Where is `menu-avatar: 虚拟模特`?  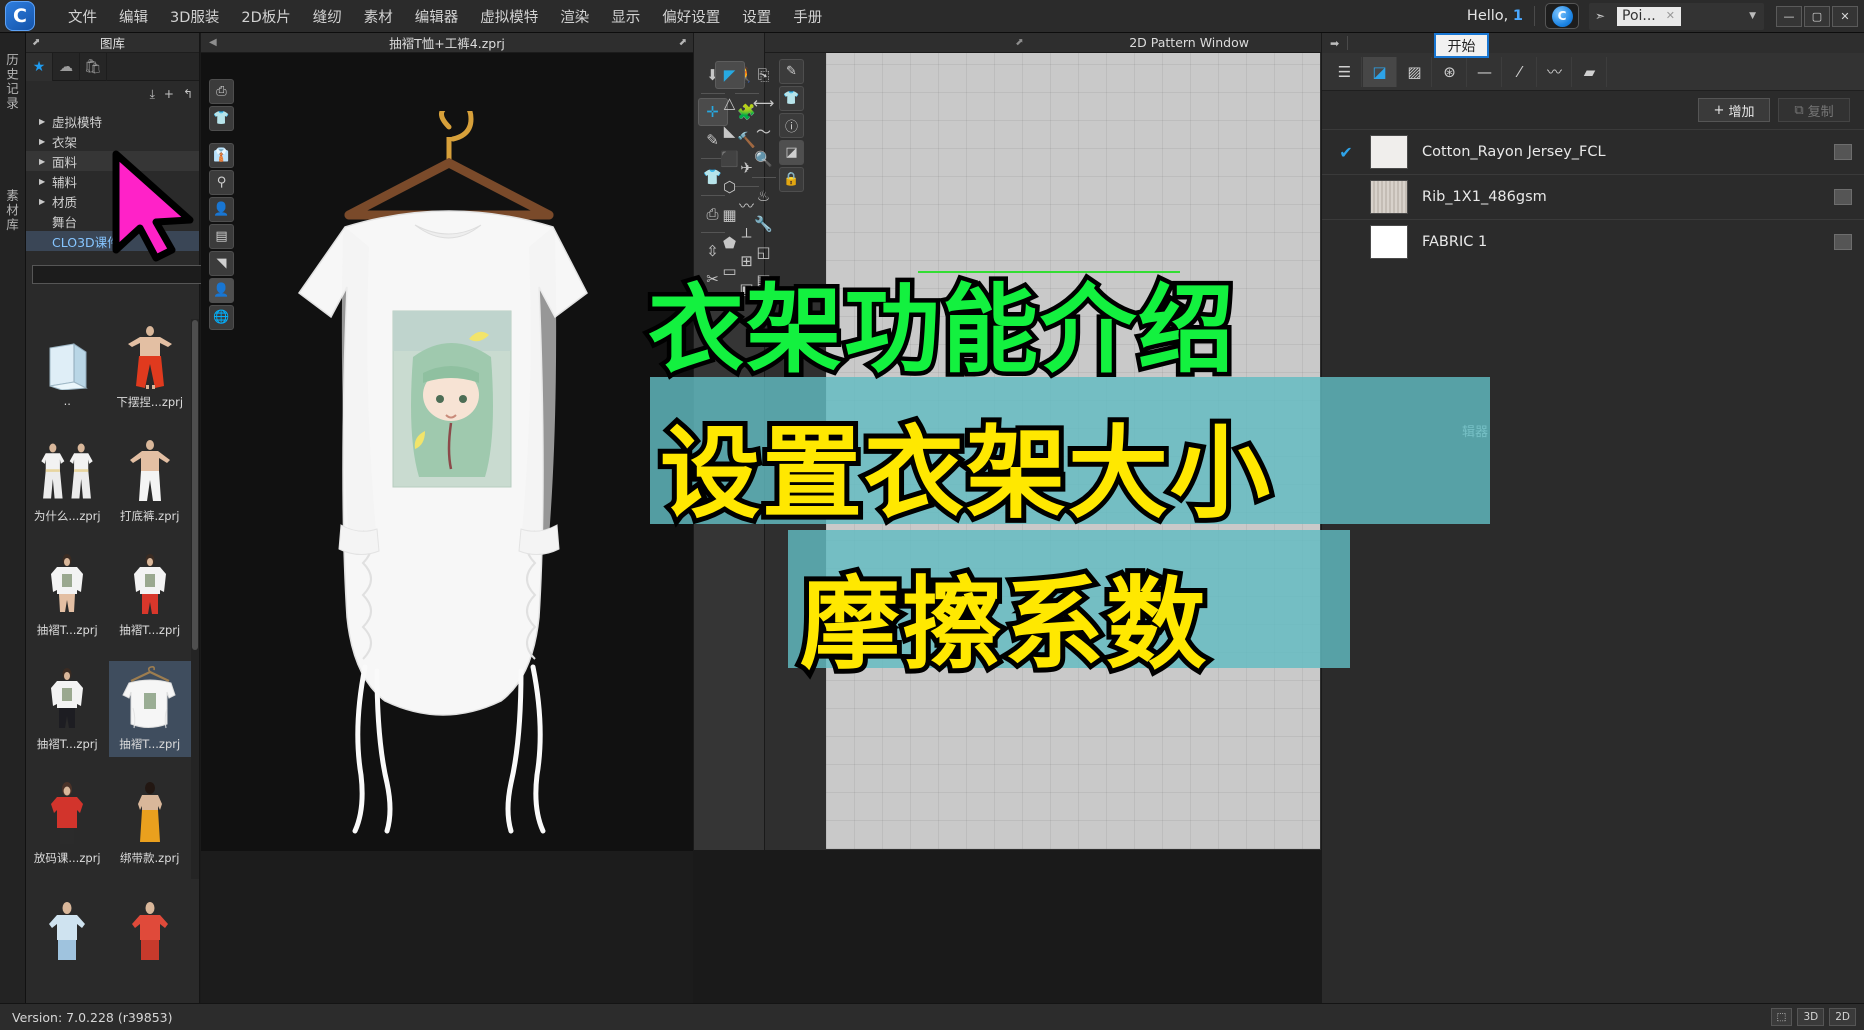
menu-avatar: 虚拟模特 is located at coordinates (509, 16).